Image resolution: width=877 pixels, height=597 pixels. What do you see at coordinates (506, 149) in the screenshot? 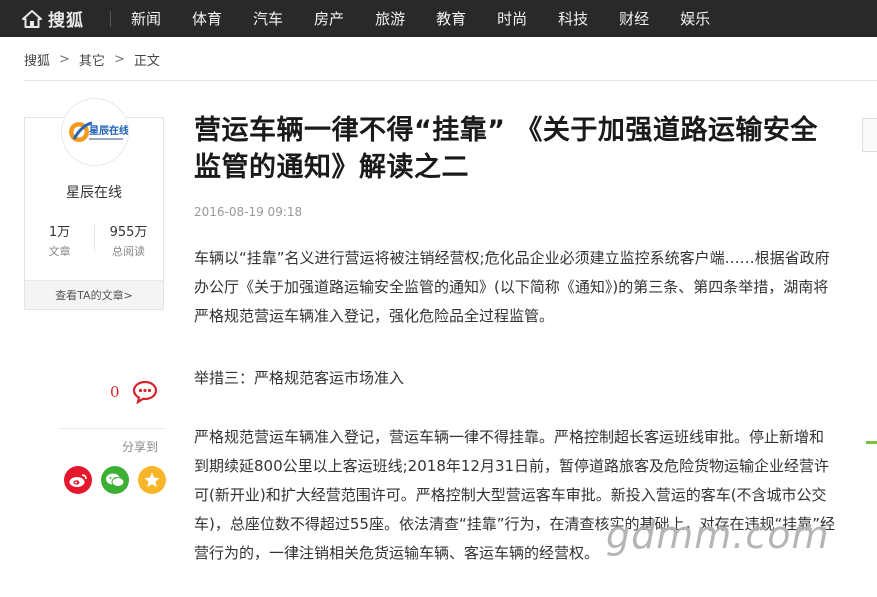
I see `article-title: 营运车辆一律不得“挂靠” 《关于加强道路运输安全监管的通知》解读之二` at bounding box center [506, 149].